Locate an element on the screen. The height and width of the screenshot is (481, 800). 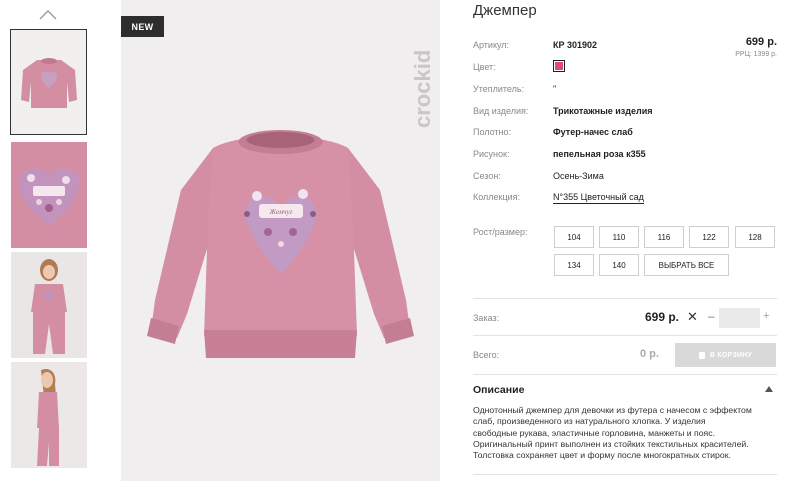
size-label: Рост/размер: is located at coordinates (500, 232).